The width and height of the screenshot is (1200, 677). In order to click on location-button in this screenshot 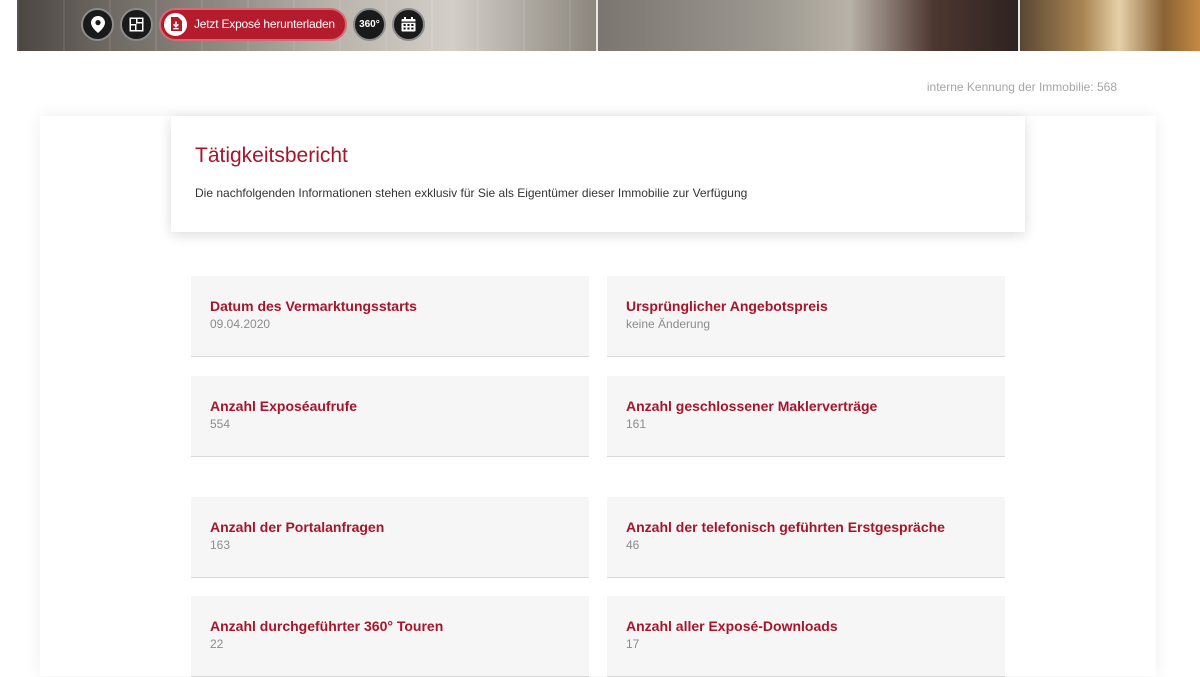, I will do `click(97, 24)`.